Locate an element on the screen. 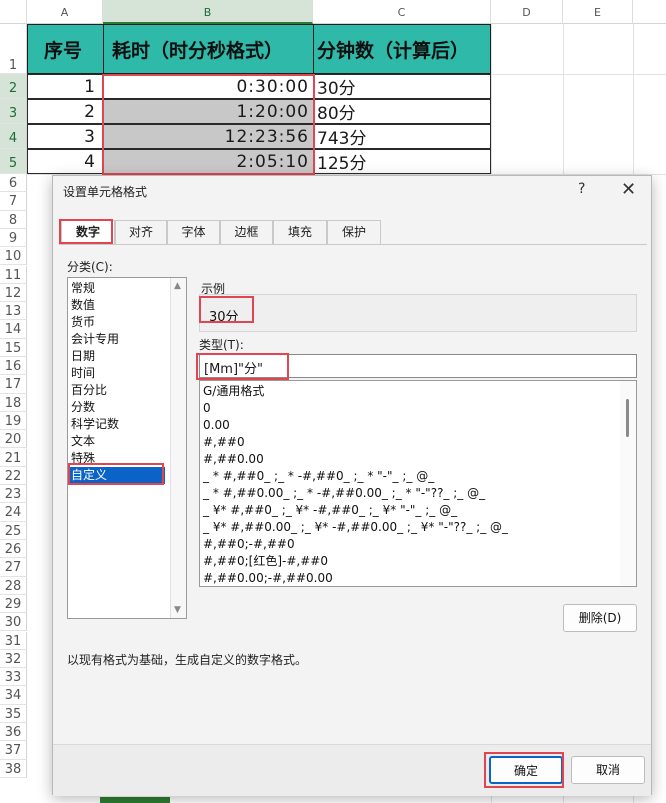  row-header-11: 11 is located at coordinates (13, 274).